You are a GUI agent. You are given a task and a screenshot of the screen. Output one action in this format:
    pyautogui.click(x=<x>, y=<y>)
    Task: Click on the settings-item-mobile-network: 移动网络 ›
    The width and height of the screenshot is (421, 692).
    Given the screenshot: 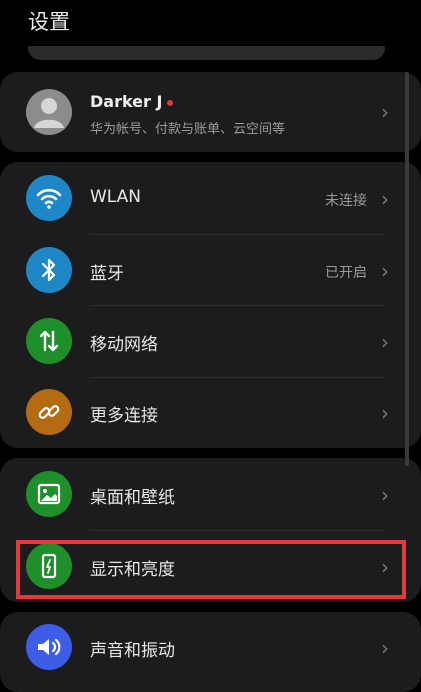 What is the action you would take?
    pyautogui.click(x=210, y=341)
    